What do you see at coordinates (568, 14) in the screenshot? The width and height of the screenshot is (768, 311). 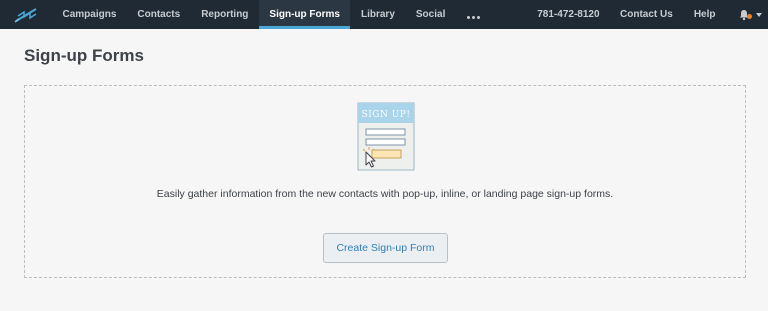 I see `phone-number: 781-472-8120` at bounding box center [568, 14].